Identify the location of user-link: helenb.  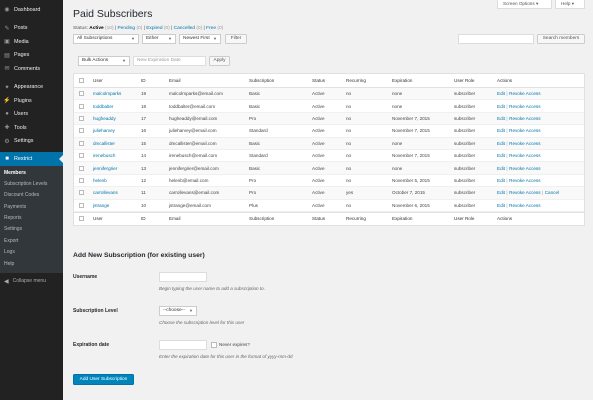
(100, 180).